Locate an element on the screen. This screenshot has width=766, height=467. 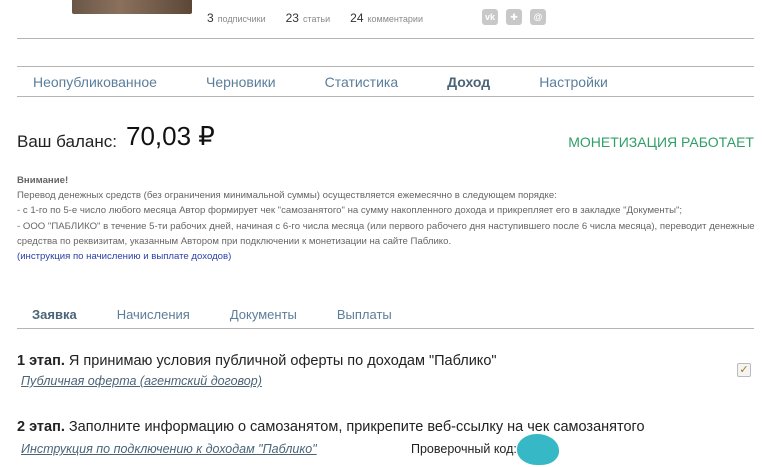
public-offer-link: Публичная оферта (агентский договор) is located at coordinates (141, 381).